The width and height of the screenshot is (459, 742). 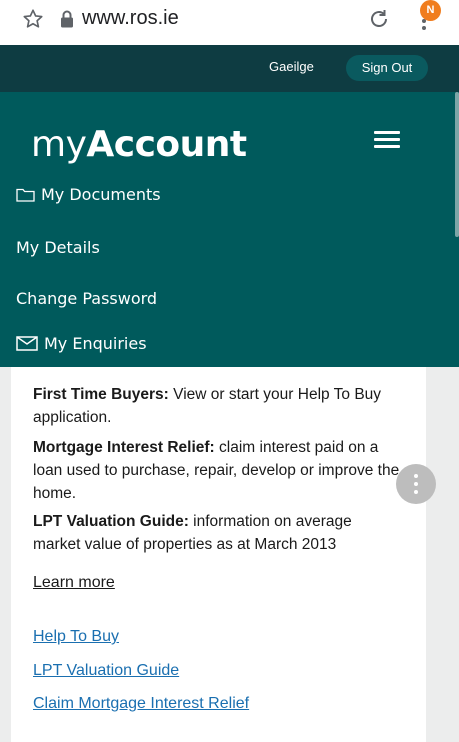 What do you see at coordinates (106, 671) in the screenshot?
I see `lpt-valuation-guide-link: LPT Valuation Guide` at bounding box center [106, 671].